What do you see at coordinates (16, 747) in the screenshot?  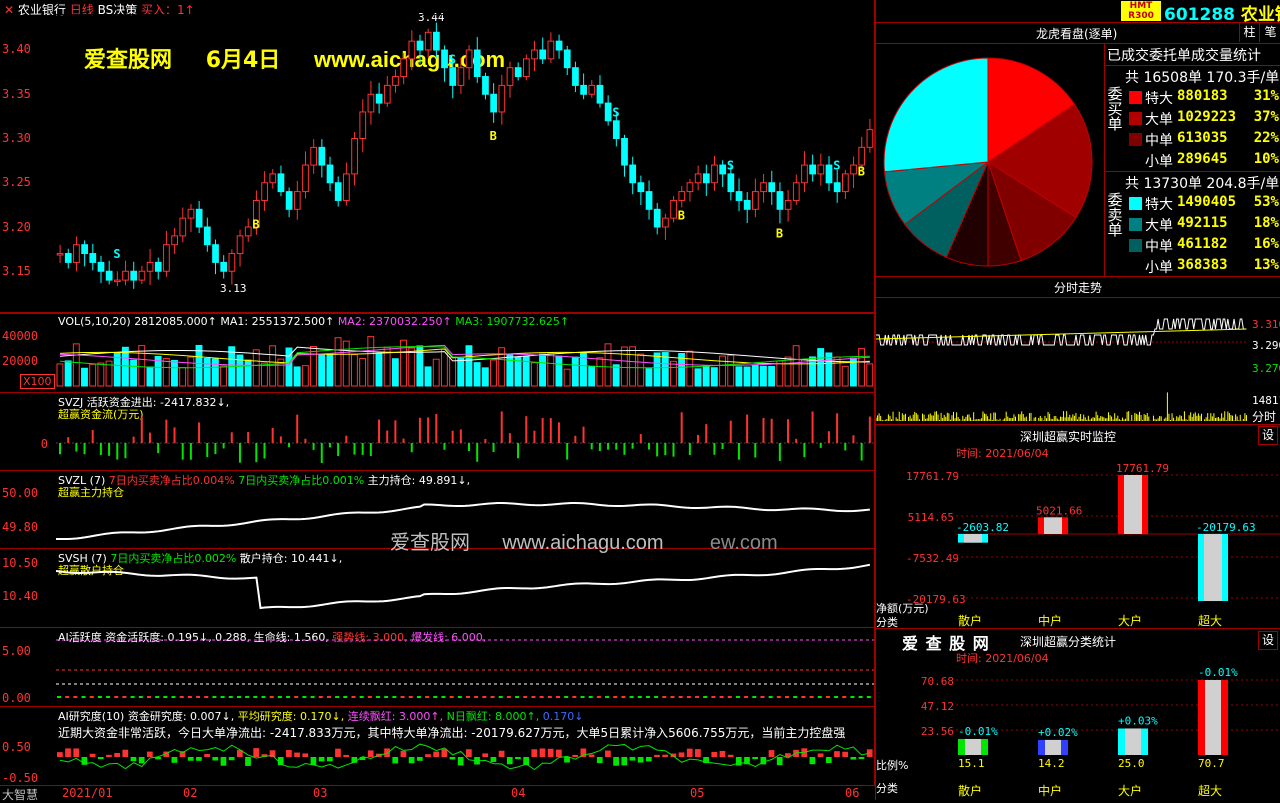 I see `ai-research-axis-0: 0.50` at bounding box center [16, 747].